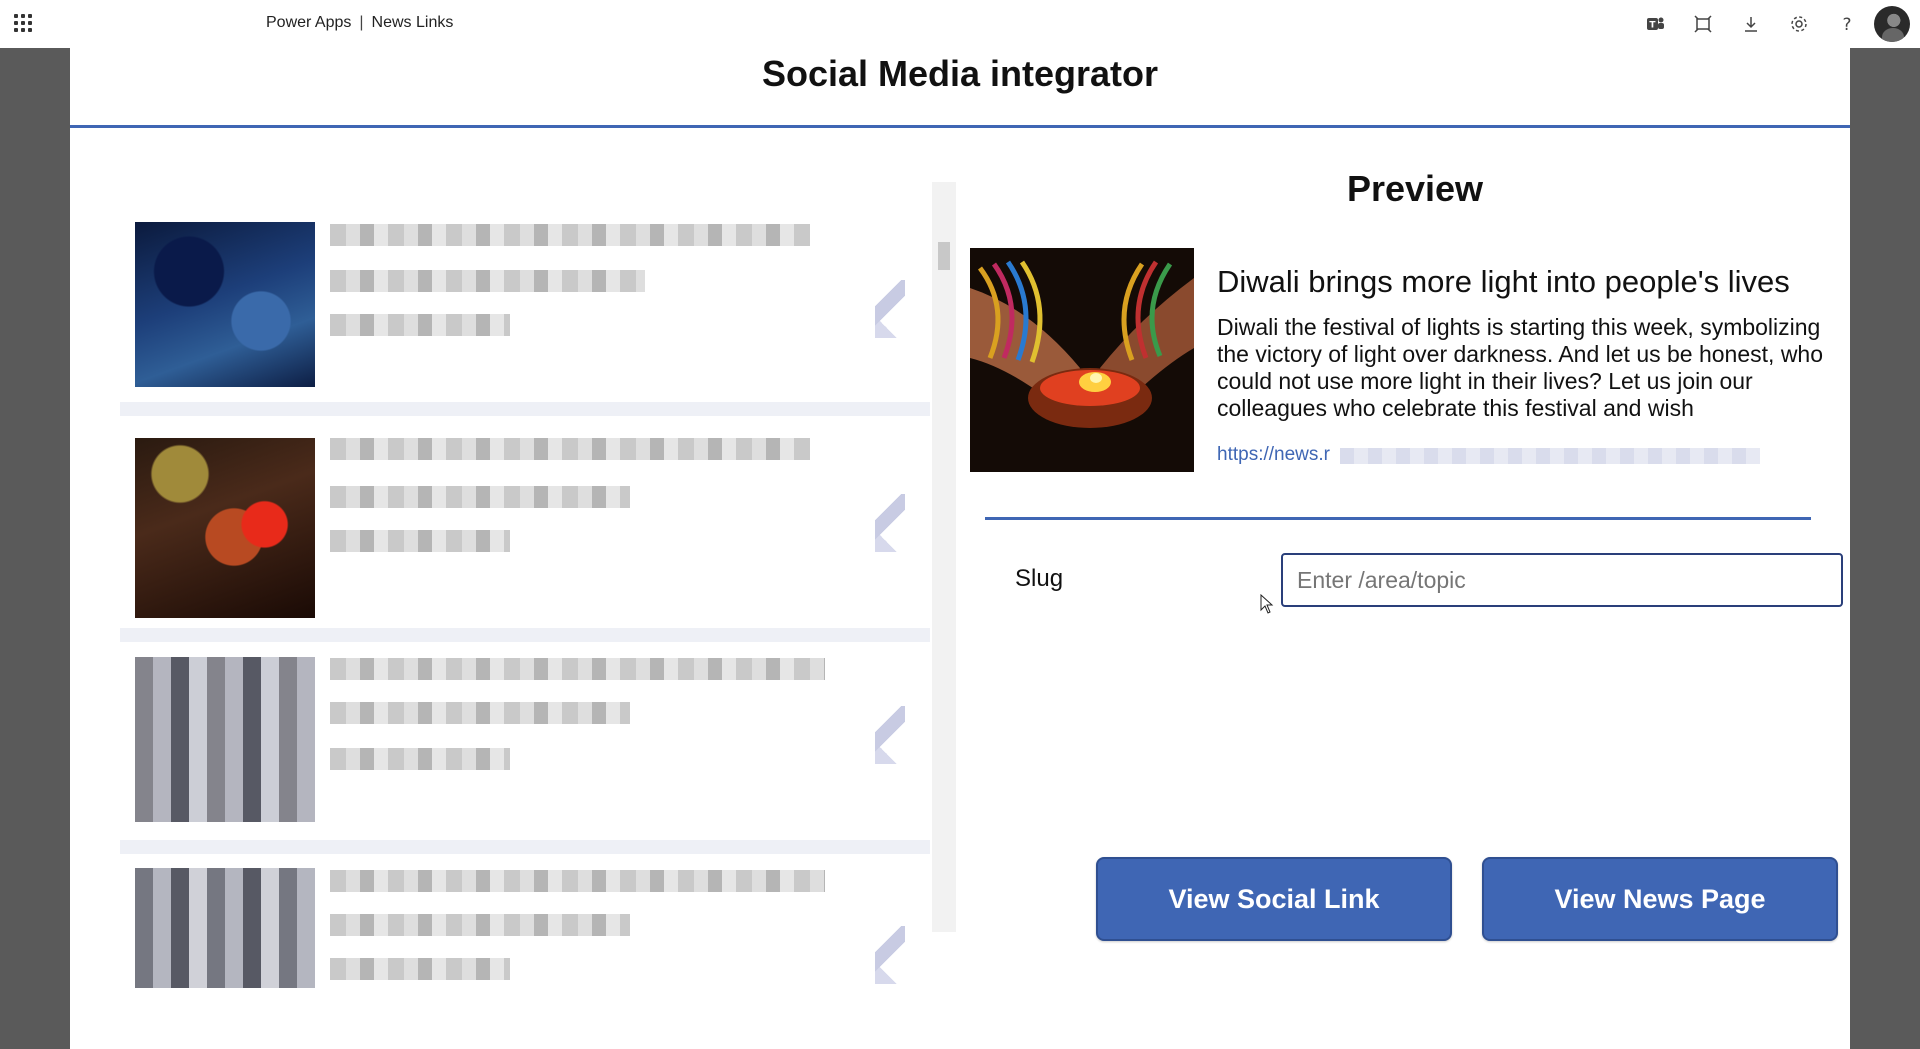 This screenshot has height=1049, width=1920. Describe the element at coordinates (944, 256) in the screenshot. I see `scrollbar-thumb` at that location.